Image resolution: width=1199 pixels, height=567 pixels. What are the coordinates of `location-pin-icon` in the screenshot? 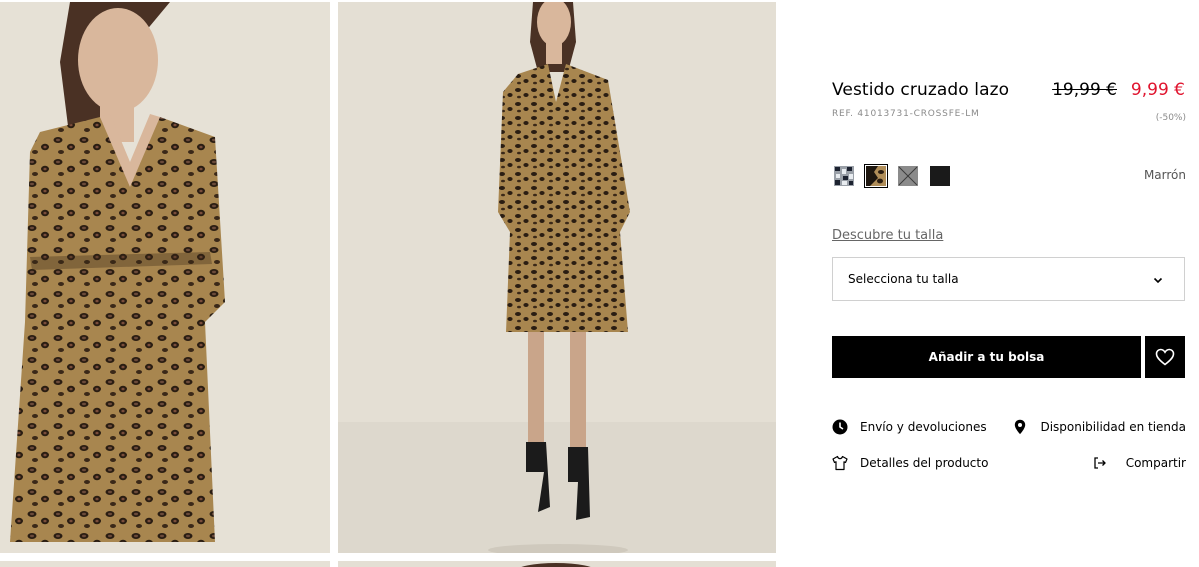 It's located at (1020, 427).